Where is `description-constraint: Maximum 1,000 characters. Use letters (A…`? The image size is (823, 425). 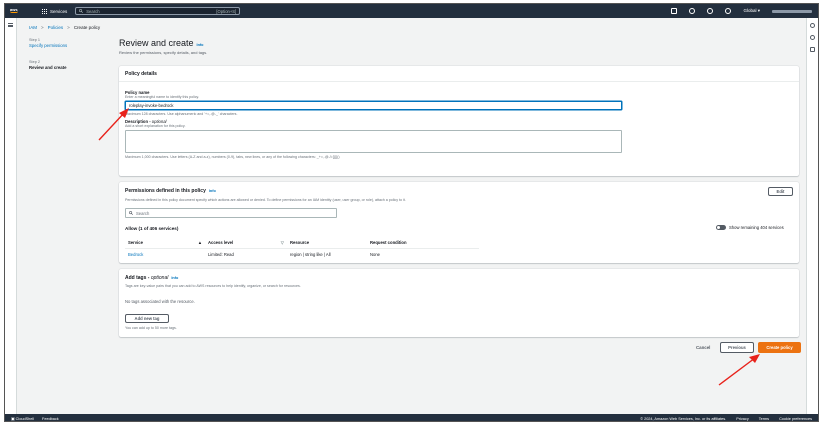
description-constraint: Maximum 1,000 characters. Use letters (A… is located at coordinates (232, 157).